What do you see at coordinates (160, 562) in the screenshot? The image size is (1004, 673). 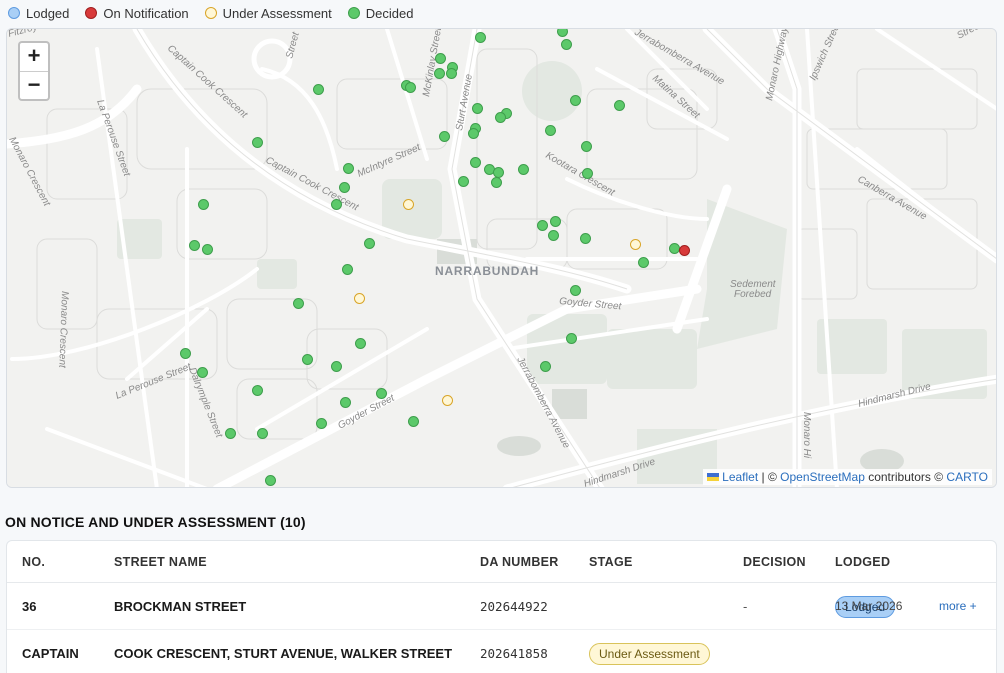 I see `header-street-name: STREET NAME` at bounding box center [160, 562].